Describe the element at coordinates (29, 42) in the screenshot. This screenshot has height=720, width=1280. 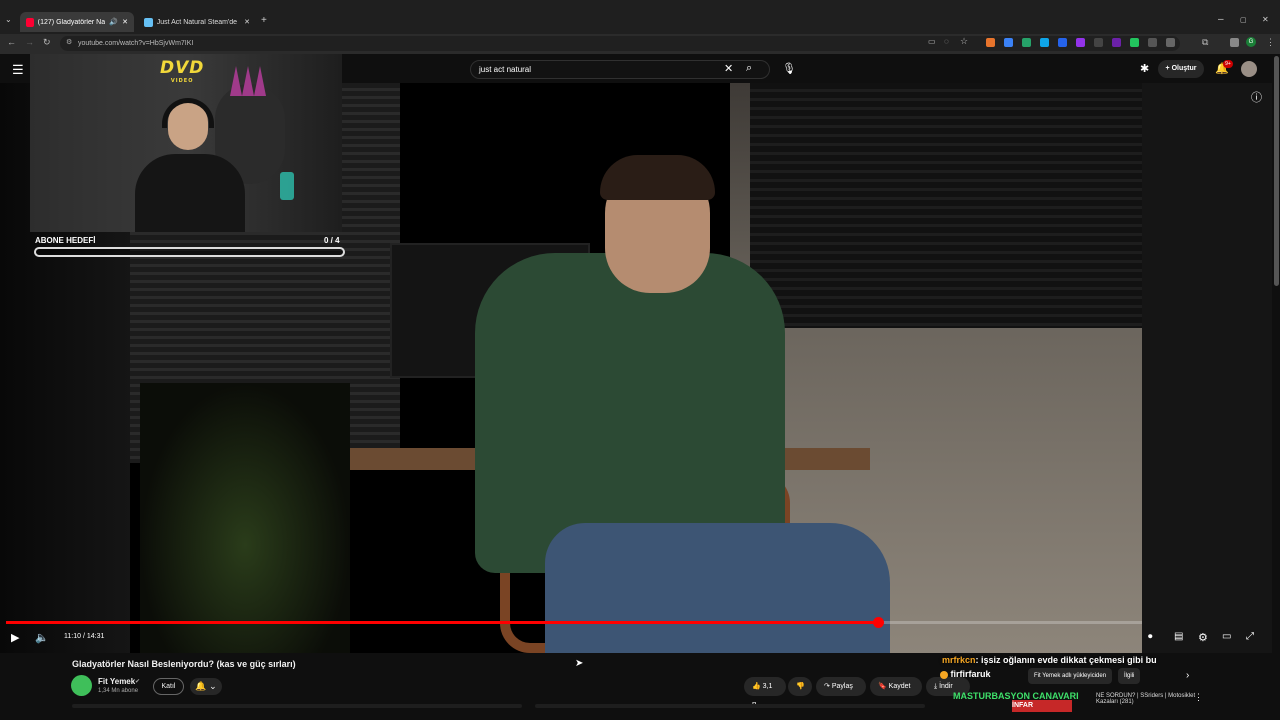
I see `forward-icon: →` at that location.